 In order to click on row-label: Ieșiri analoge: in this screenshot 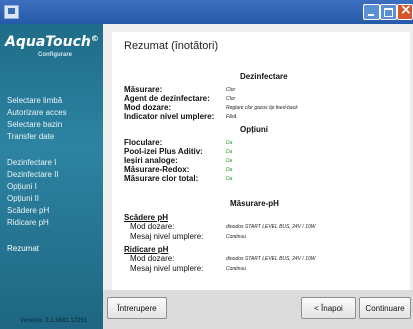, I will do `click(151, 160)`.